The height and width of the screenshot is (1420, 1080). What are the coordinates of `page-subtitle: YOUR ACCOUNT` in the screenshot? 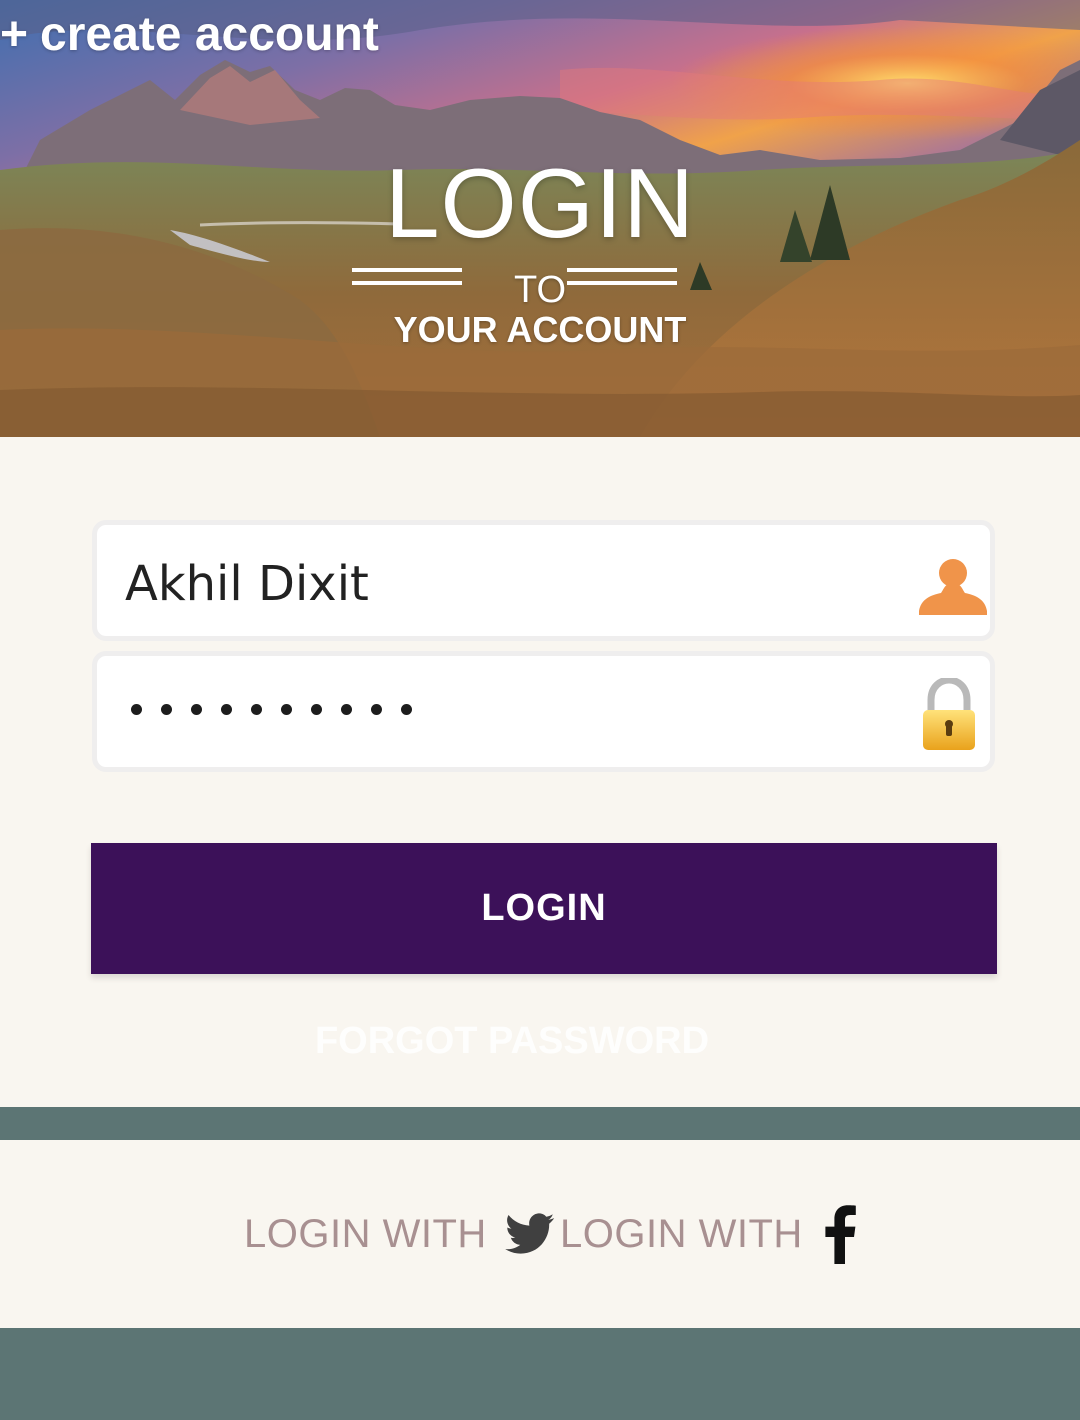 It's located at (540, 329).